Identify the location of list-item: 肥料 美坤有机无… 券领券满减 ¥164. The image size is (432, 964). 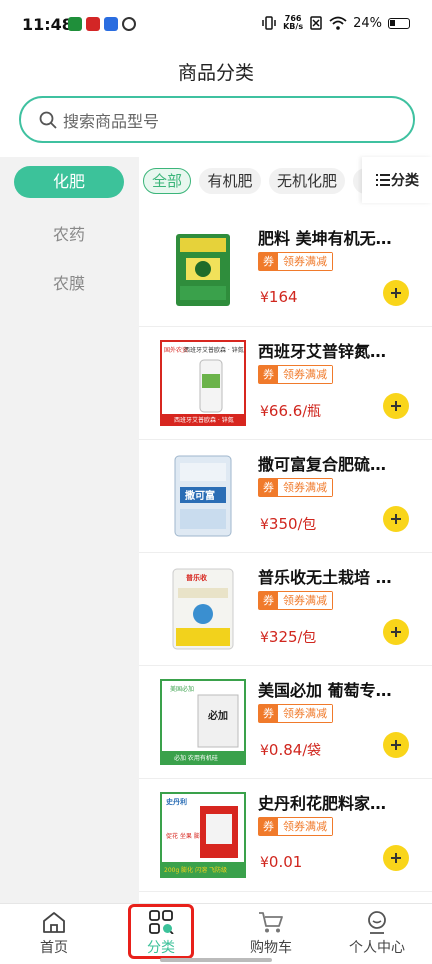
(285, 270).